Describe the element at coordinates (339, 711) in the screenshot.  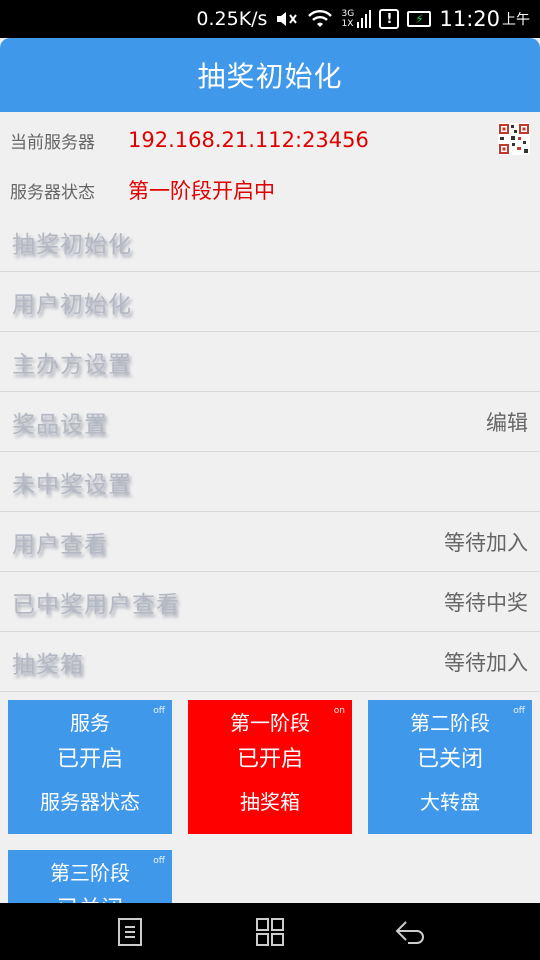
I see `toggle-state-label: on` at that location.